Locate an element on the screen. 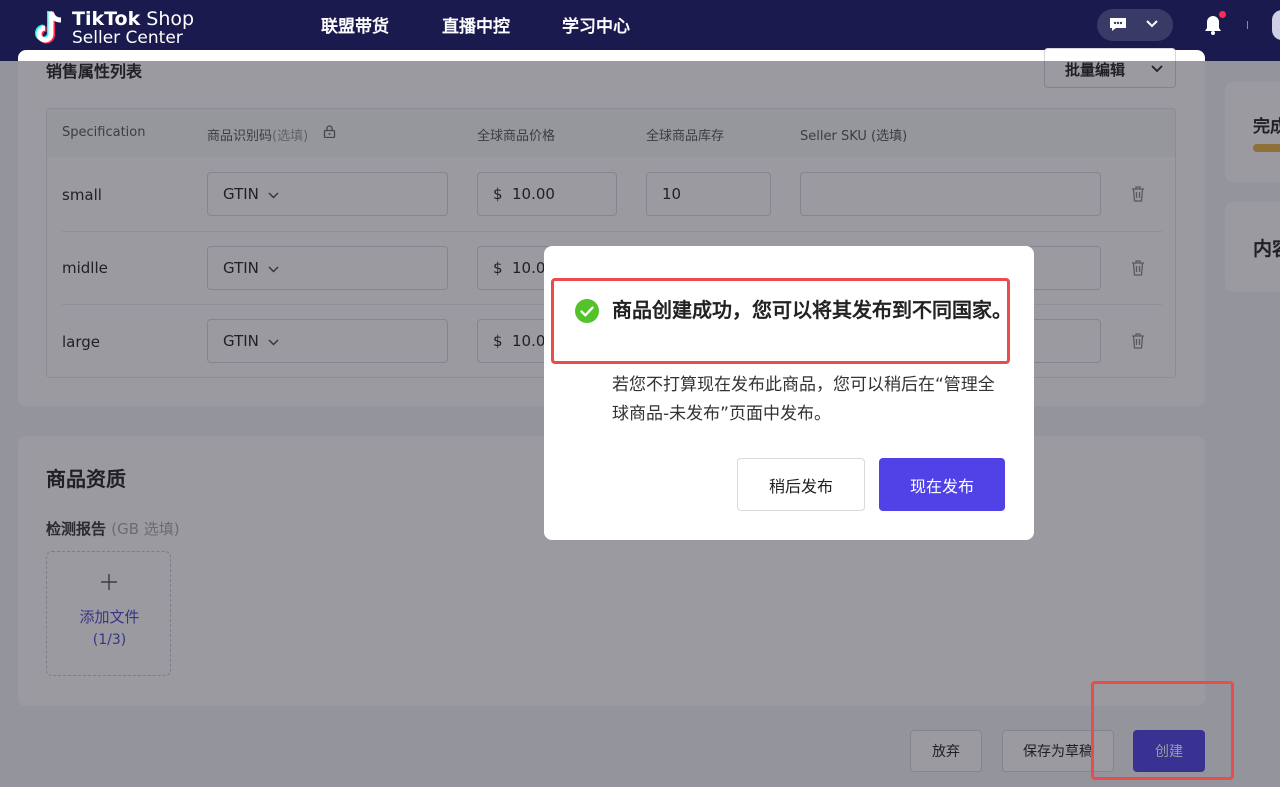 Image resolution: width=1280 pixels, height=787 pixels. create-button-highlight is located at coordinates (1162, 730).